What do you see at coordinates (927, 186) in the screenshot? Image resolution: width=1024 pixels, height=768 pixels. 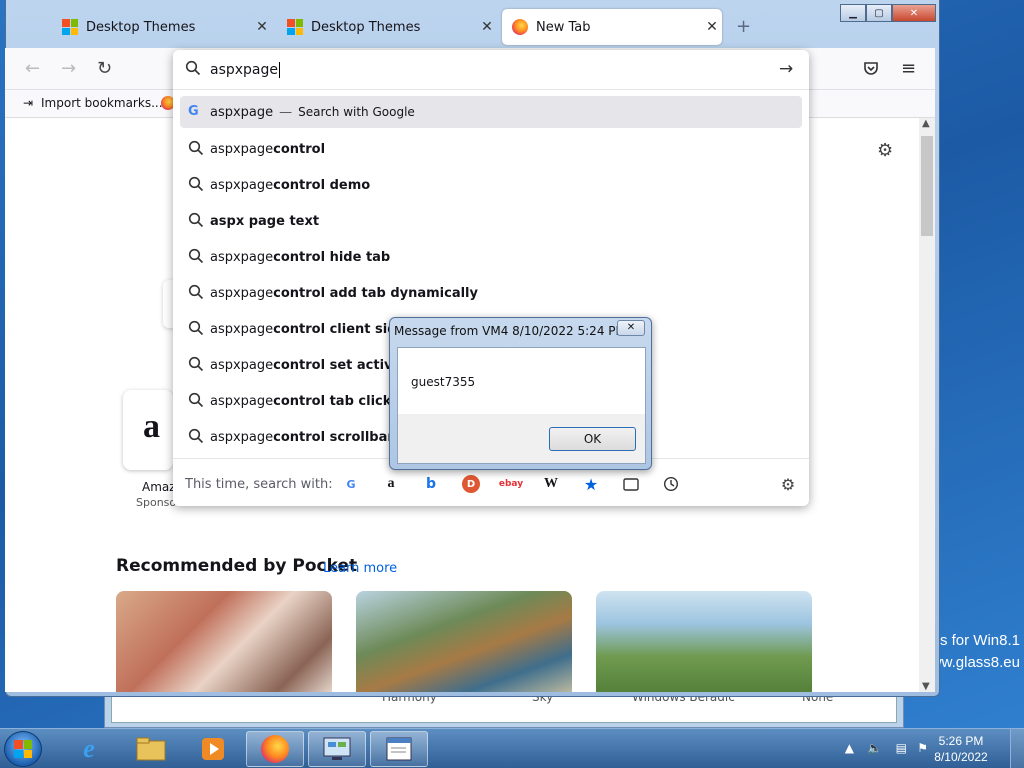 I see `scrollbar-thumb` at bounding box center [927, 186].